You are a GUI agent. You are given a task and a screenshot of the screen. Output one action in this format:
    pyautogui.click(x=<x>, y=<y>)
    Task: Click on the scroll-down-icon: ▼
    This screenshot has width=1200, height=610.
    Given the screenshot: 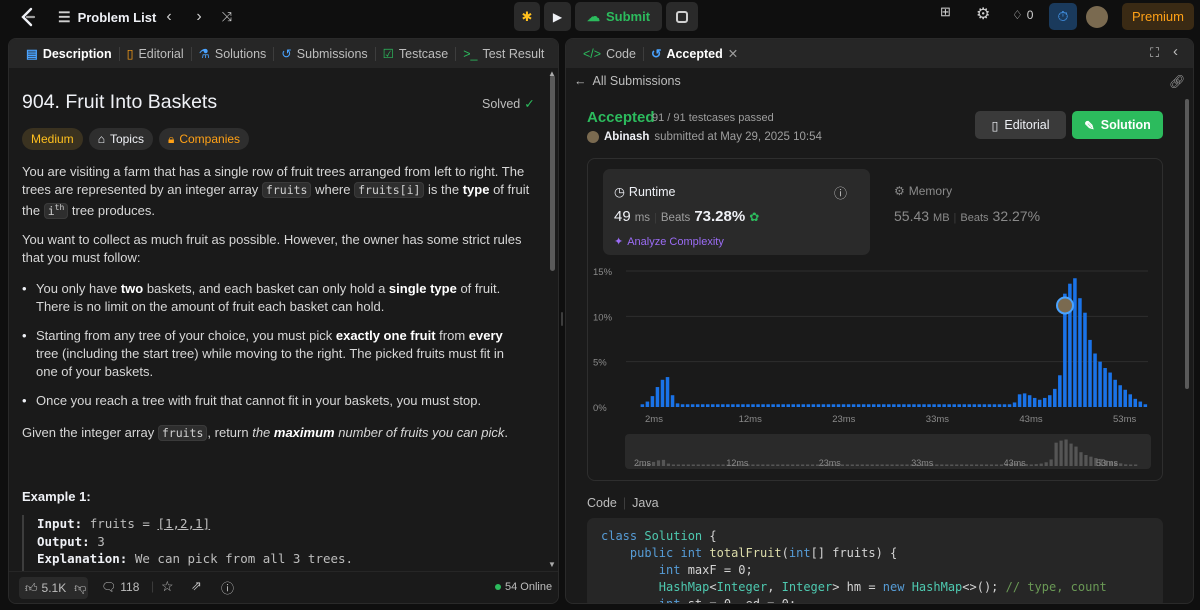 What is the action you would take?
    pyautogui.click(x=552, y=564)
    